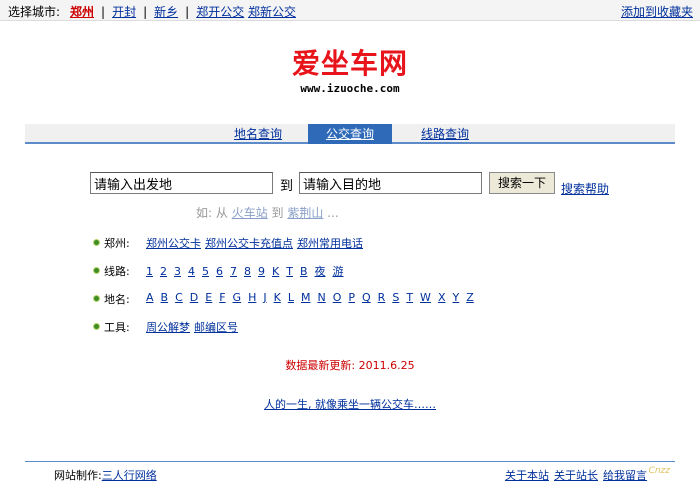 The height and width of the screenshot is (504, 700). I want to click on tab-place-search: 地名查询, so click(258, 134).